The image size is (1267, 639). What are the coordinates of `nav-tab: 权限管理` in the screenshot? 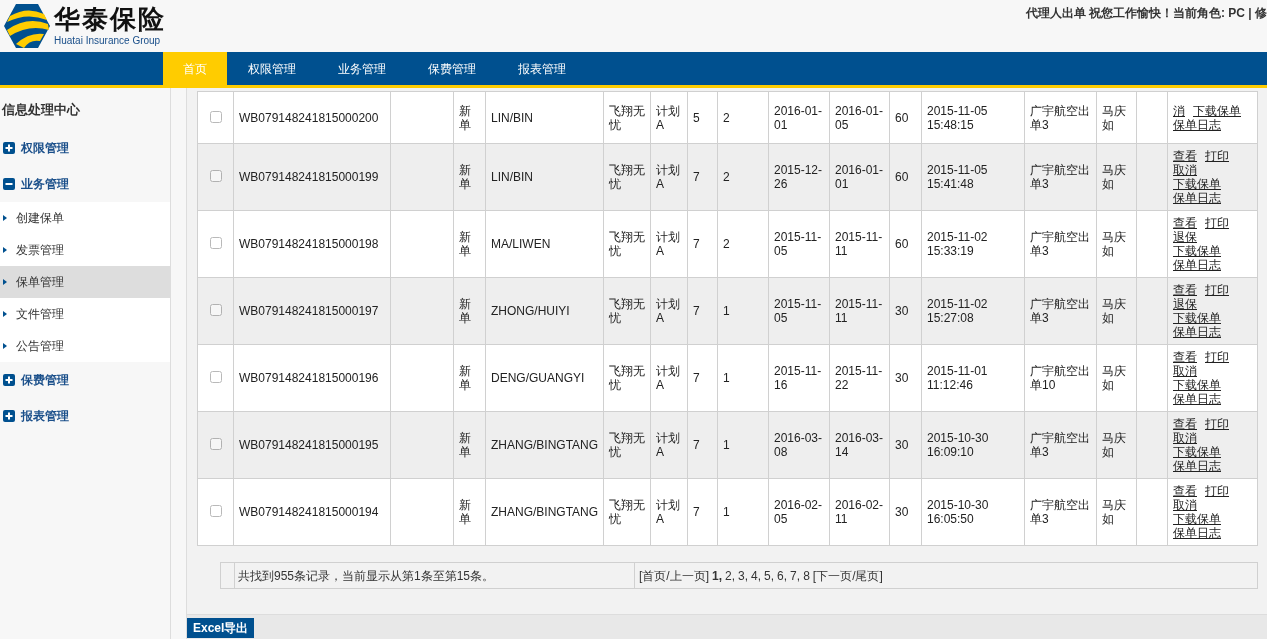 It's located at (272, 68).